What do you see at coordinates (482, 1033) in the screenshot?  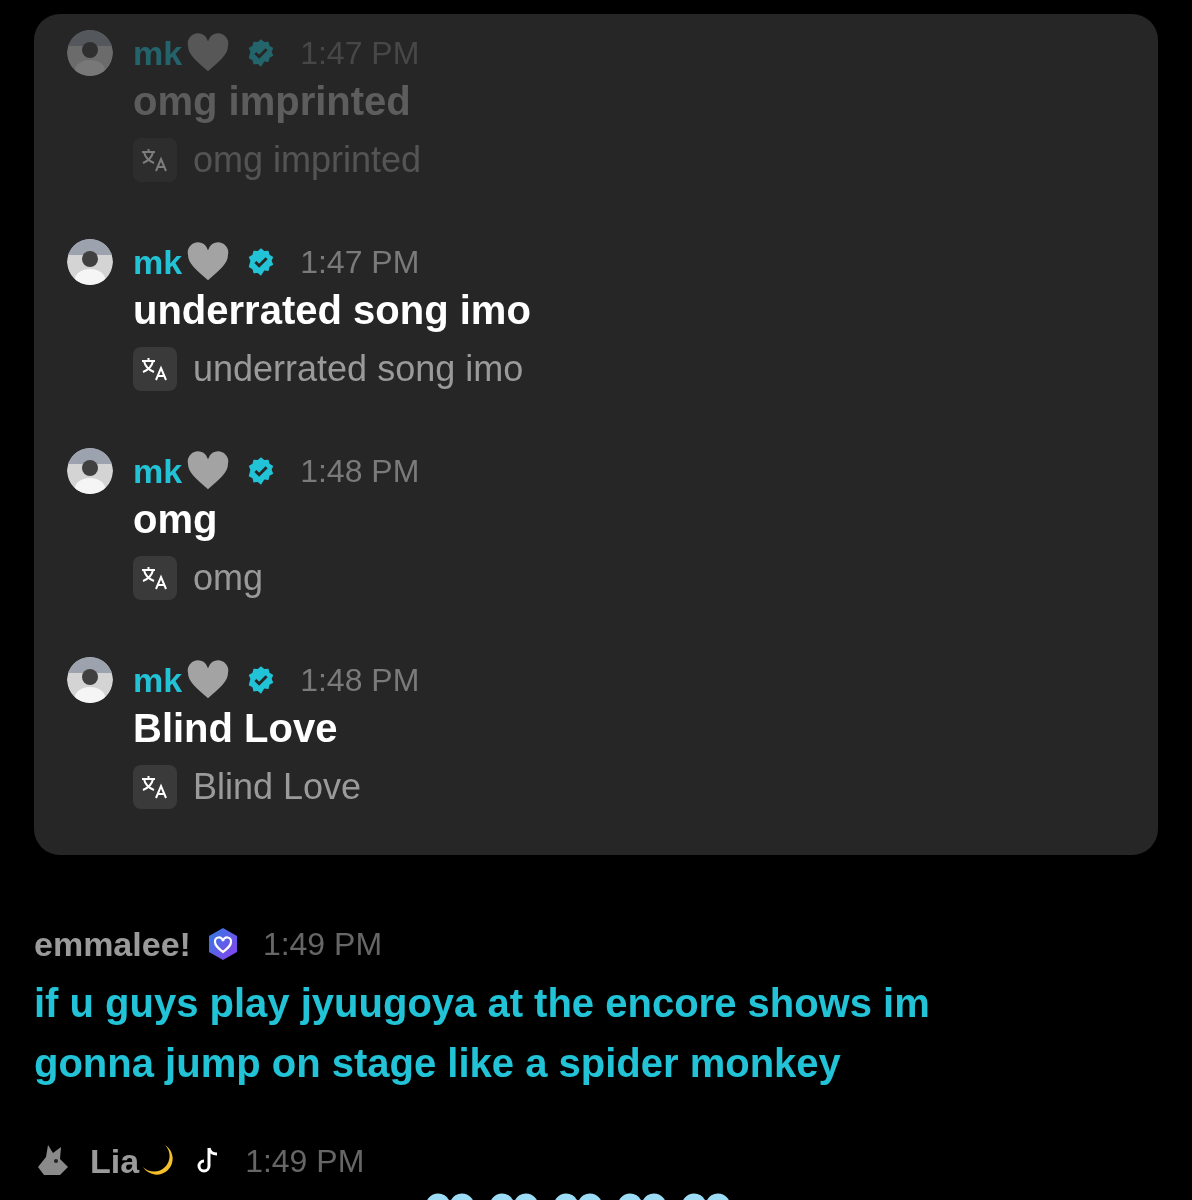 I see `message-text: if u guys play jyuugoya at the encore shows im gonna jump on stage like a spider monkey` at bounding box center [482, 1033].